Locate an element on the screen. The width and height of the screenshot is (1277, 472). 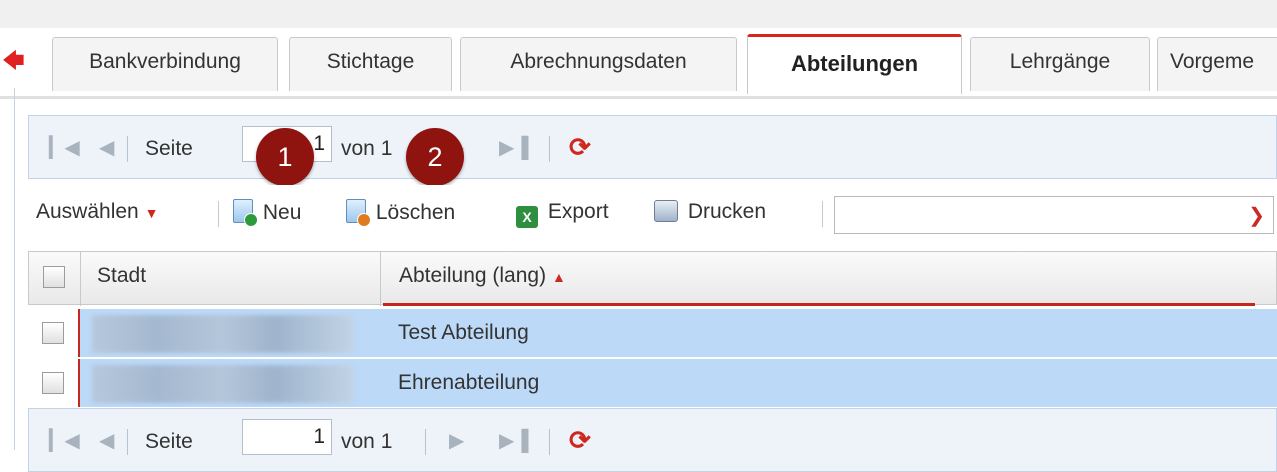
chevron-down-icon: ❯ is located at coordinates (1256, 215).